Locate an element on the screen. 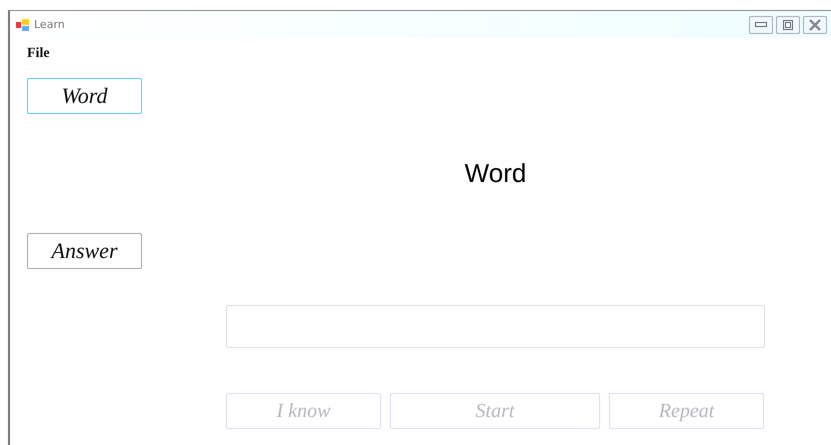 The image size is (831, 445). word-label: Word is located at coordinates (496, 174).